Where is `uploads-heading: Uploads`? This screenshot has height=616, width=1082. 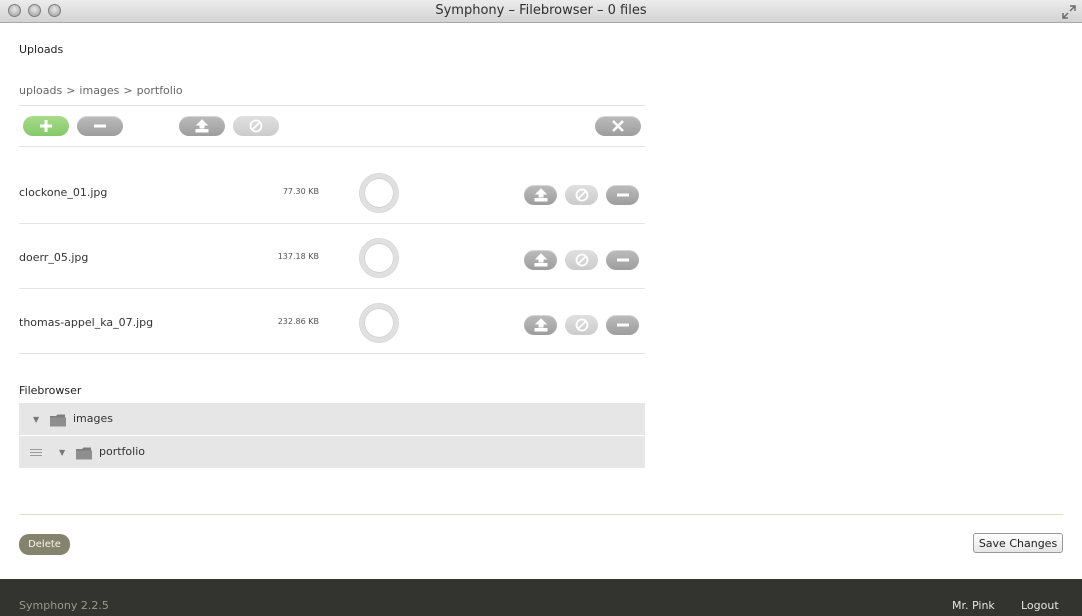
uploads-heading: Uploads is located at coordinates (41, 49).